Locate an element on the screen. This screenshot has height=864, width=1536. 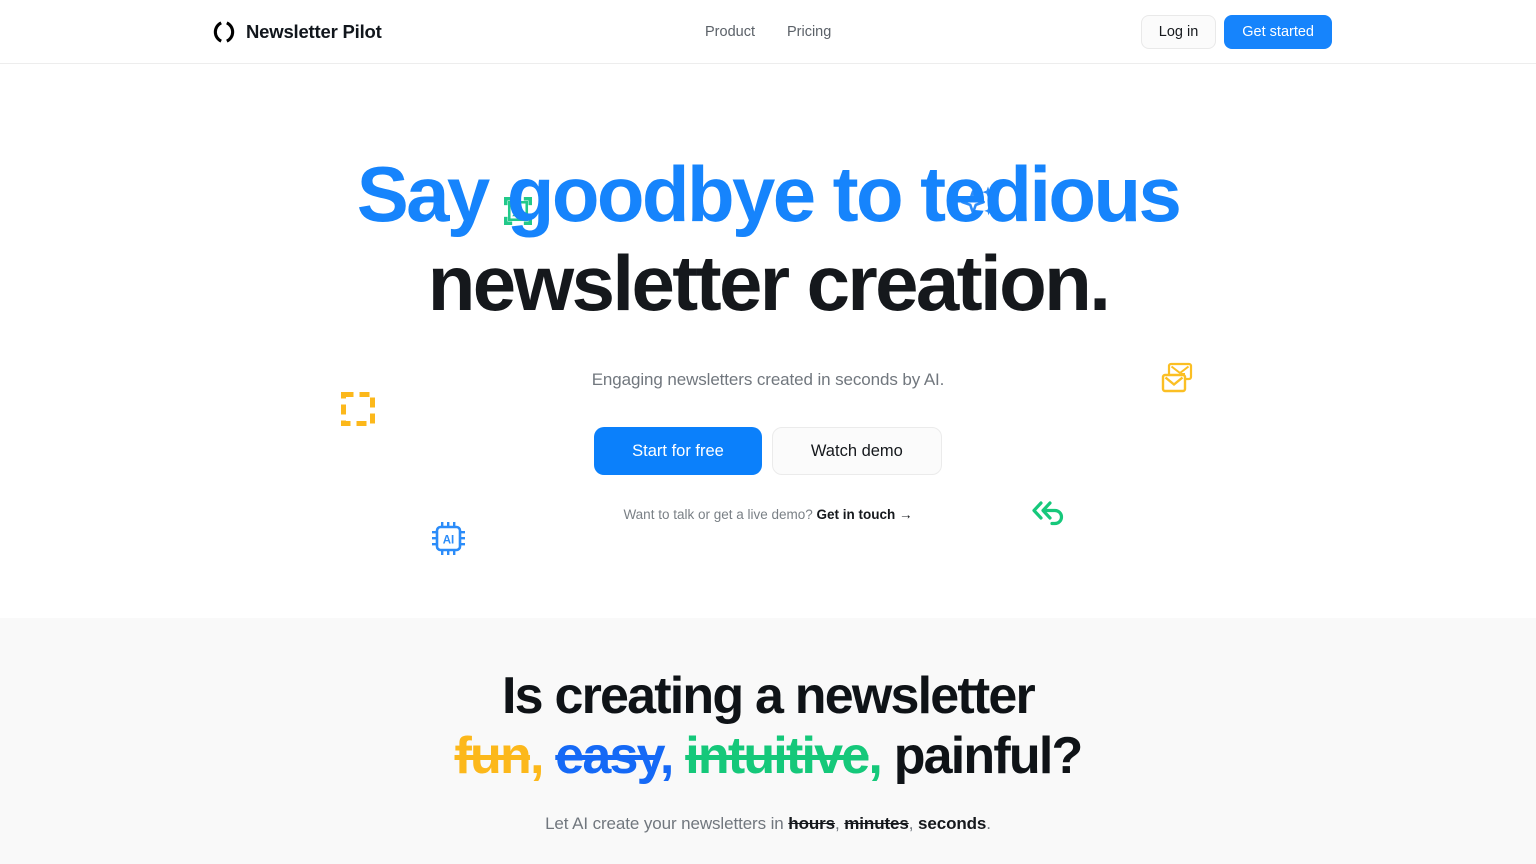
comma-after-minutes: , is located at coordinates (911, 823).